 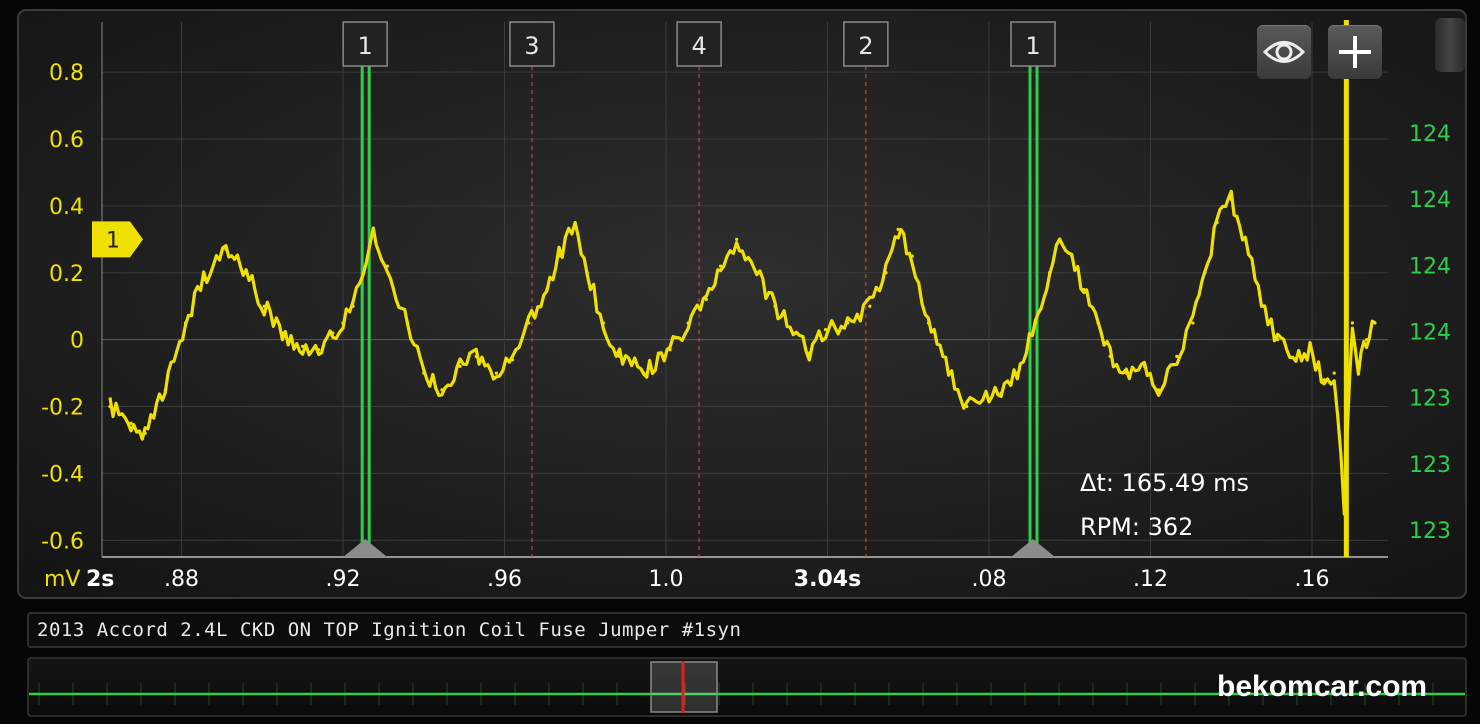 I want to click on marker-label-3: 2, so click(x=865, y=46).